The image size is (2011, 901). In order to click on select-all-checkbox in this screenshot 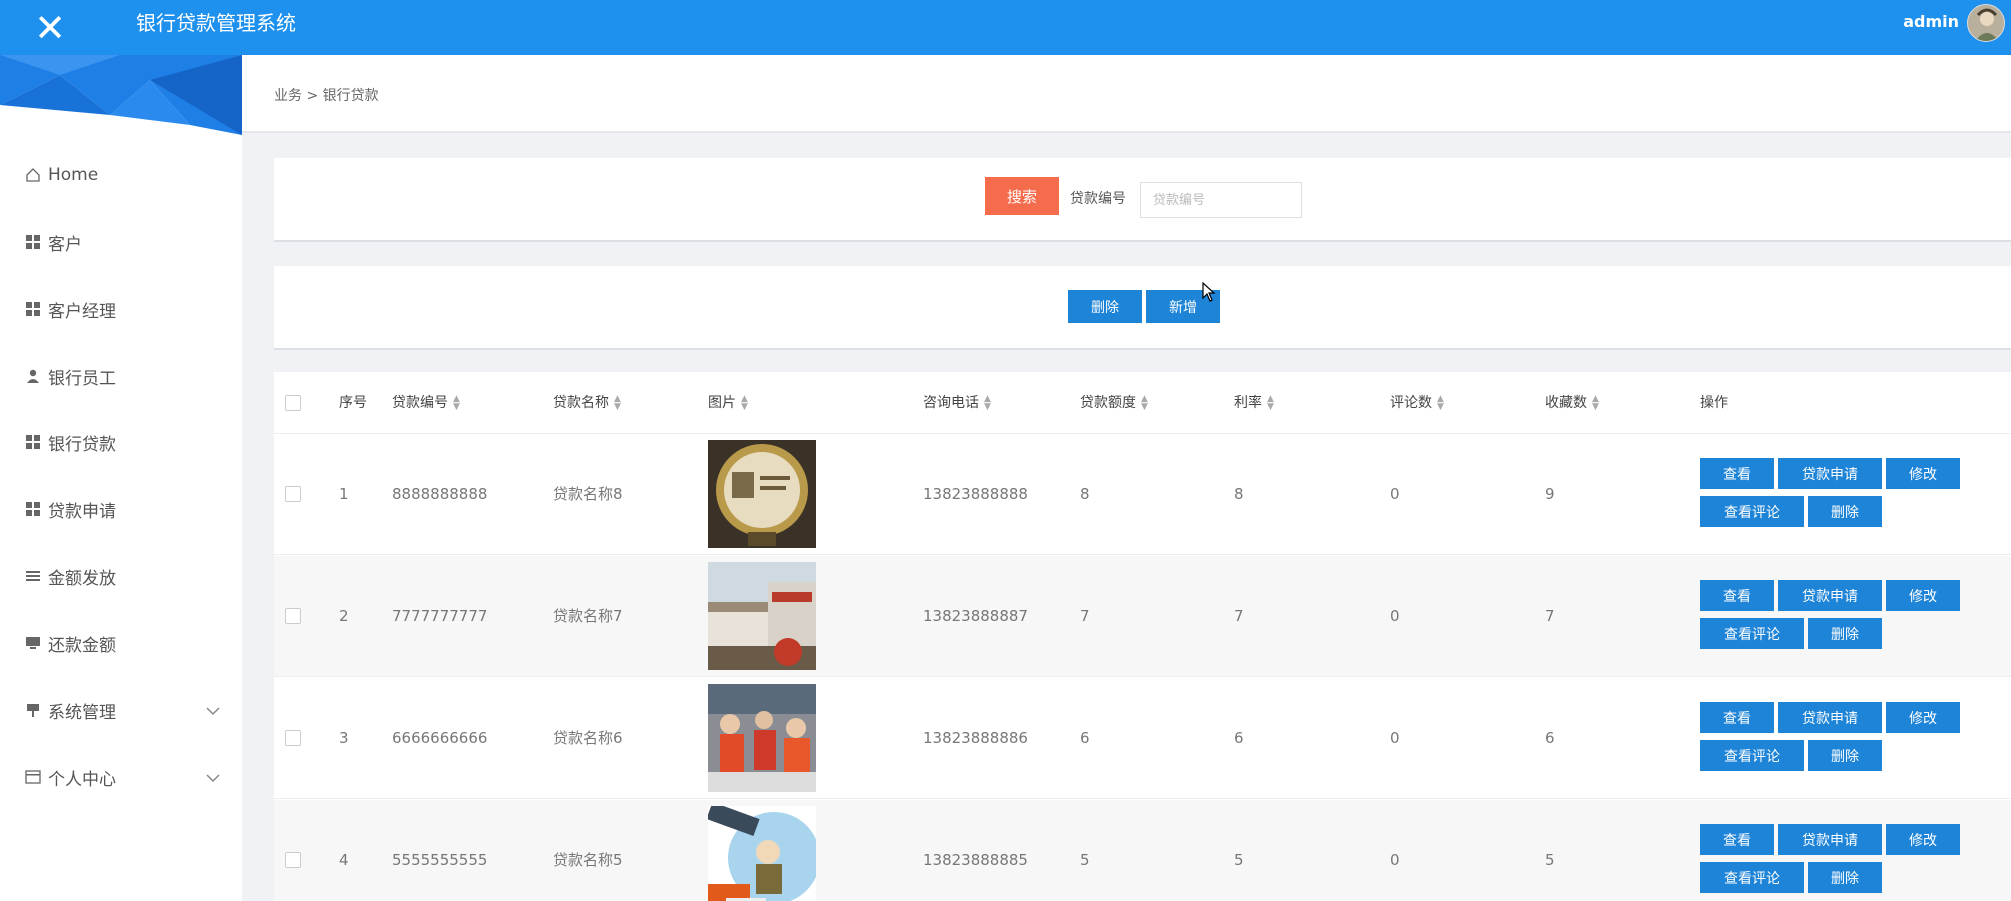, I will do `click(293, 403)`.